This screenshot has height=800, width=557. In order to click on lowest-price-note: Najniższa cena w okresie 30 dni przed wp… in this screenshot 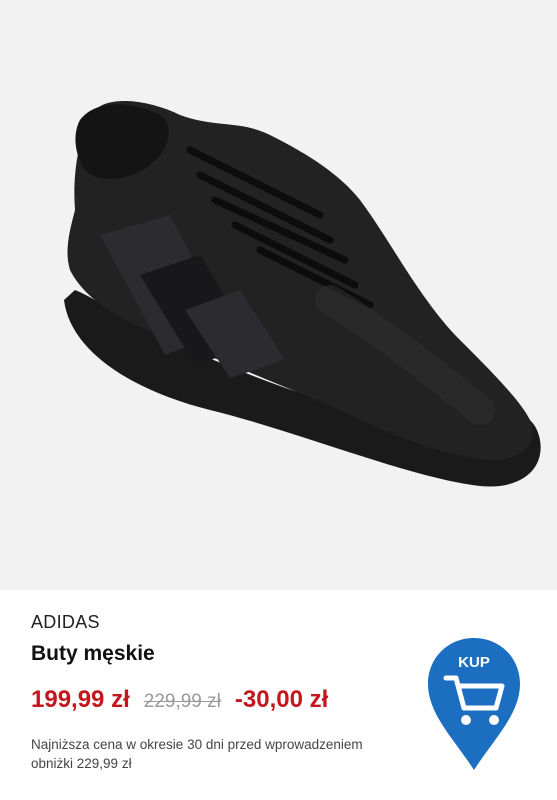, I will do `click(197, 754)`.